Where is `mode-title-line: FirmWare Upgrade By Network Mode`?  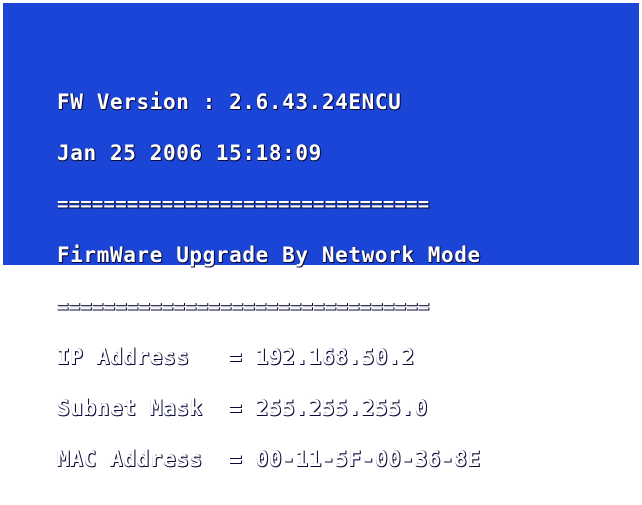 mode-title-line: FirmWare Upgrade By Network Mode is located at coordinates (269, 255).